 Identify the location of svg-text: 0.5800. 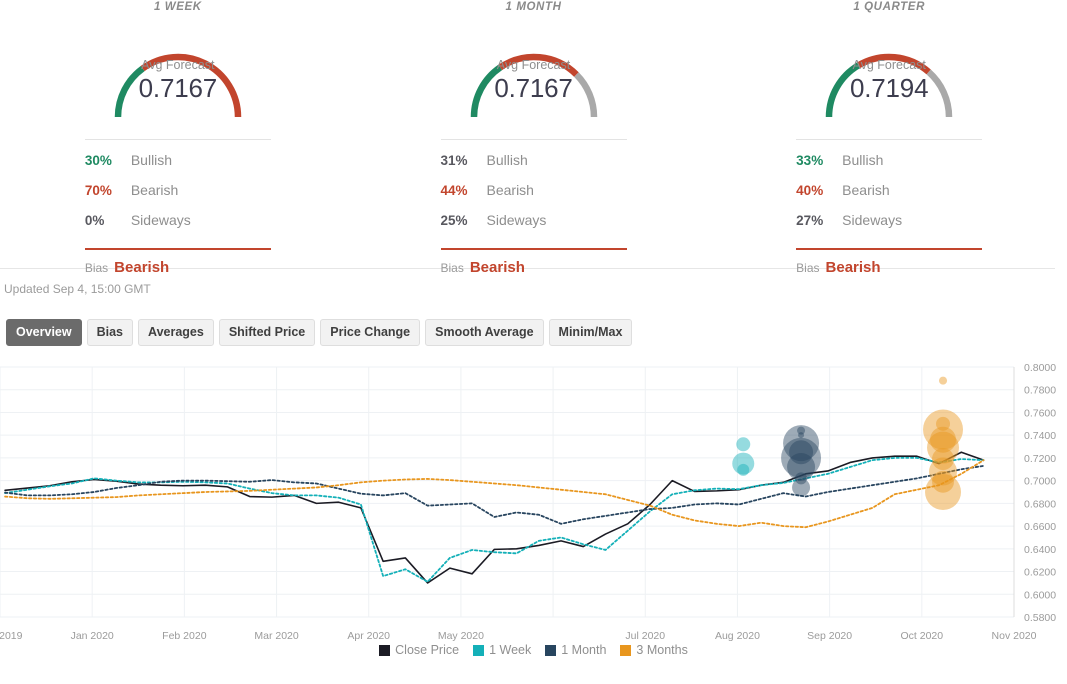
(1040, 618).